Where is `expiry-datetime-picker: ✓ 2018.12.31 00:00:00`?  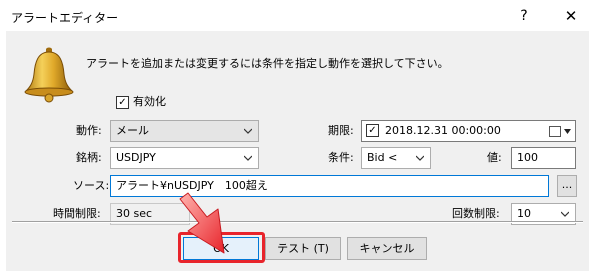 expiry-datetime-picker: ✓ 2018.12.31 00:00:00 is located at coordinates (468, 131).